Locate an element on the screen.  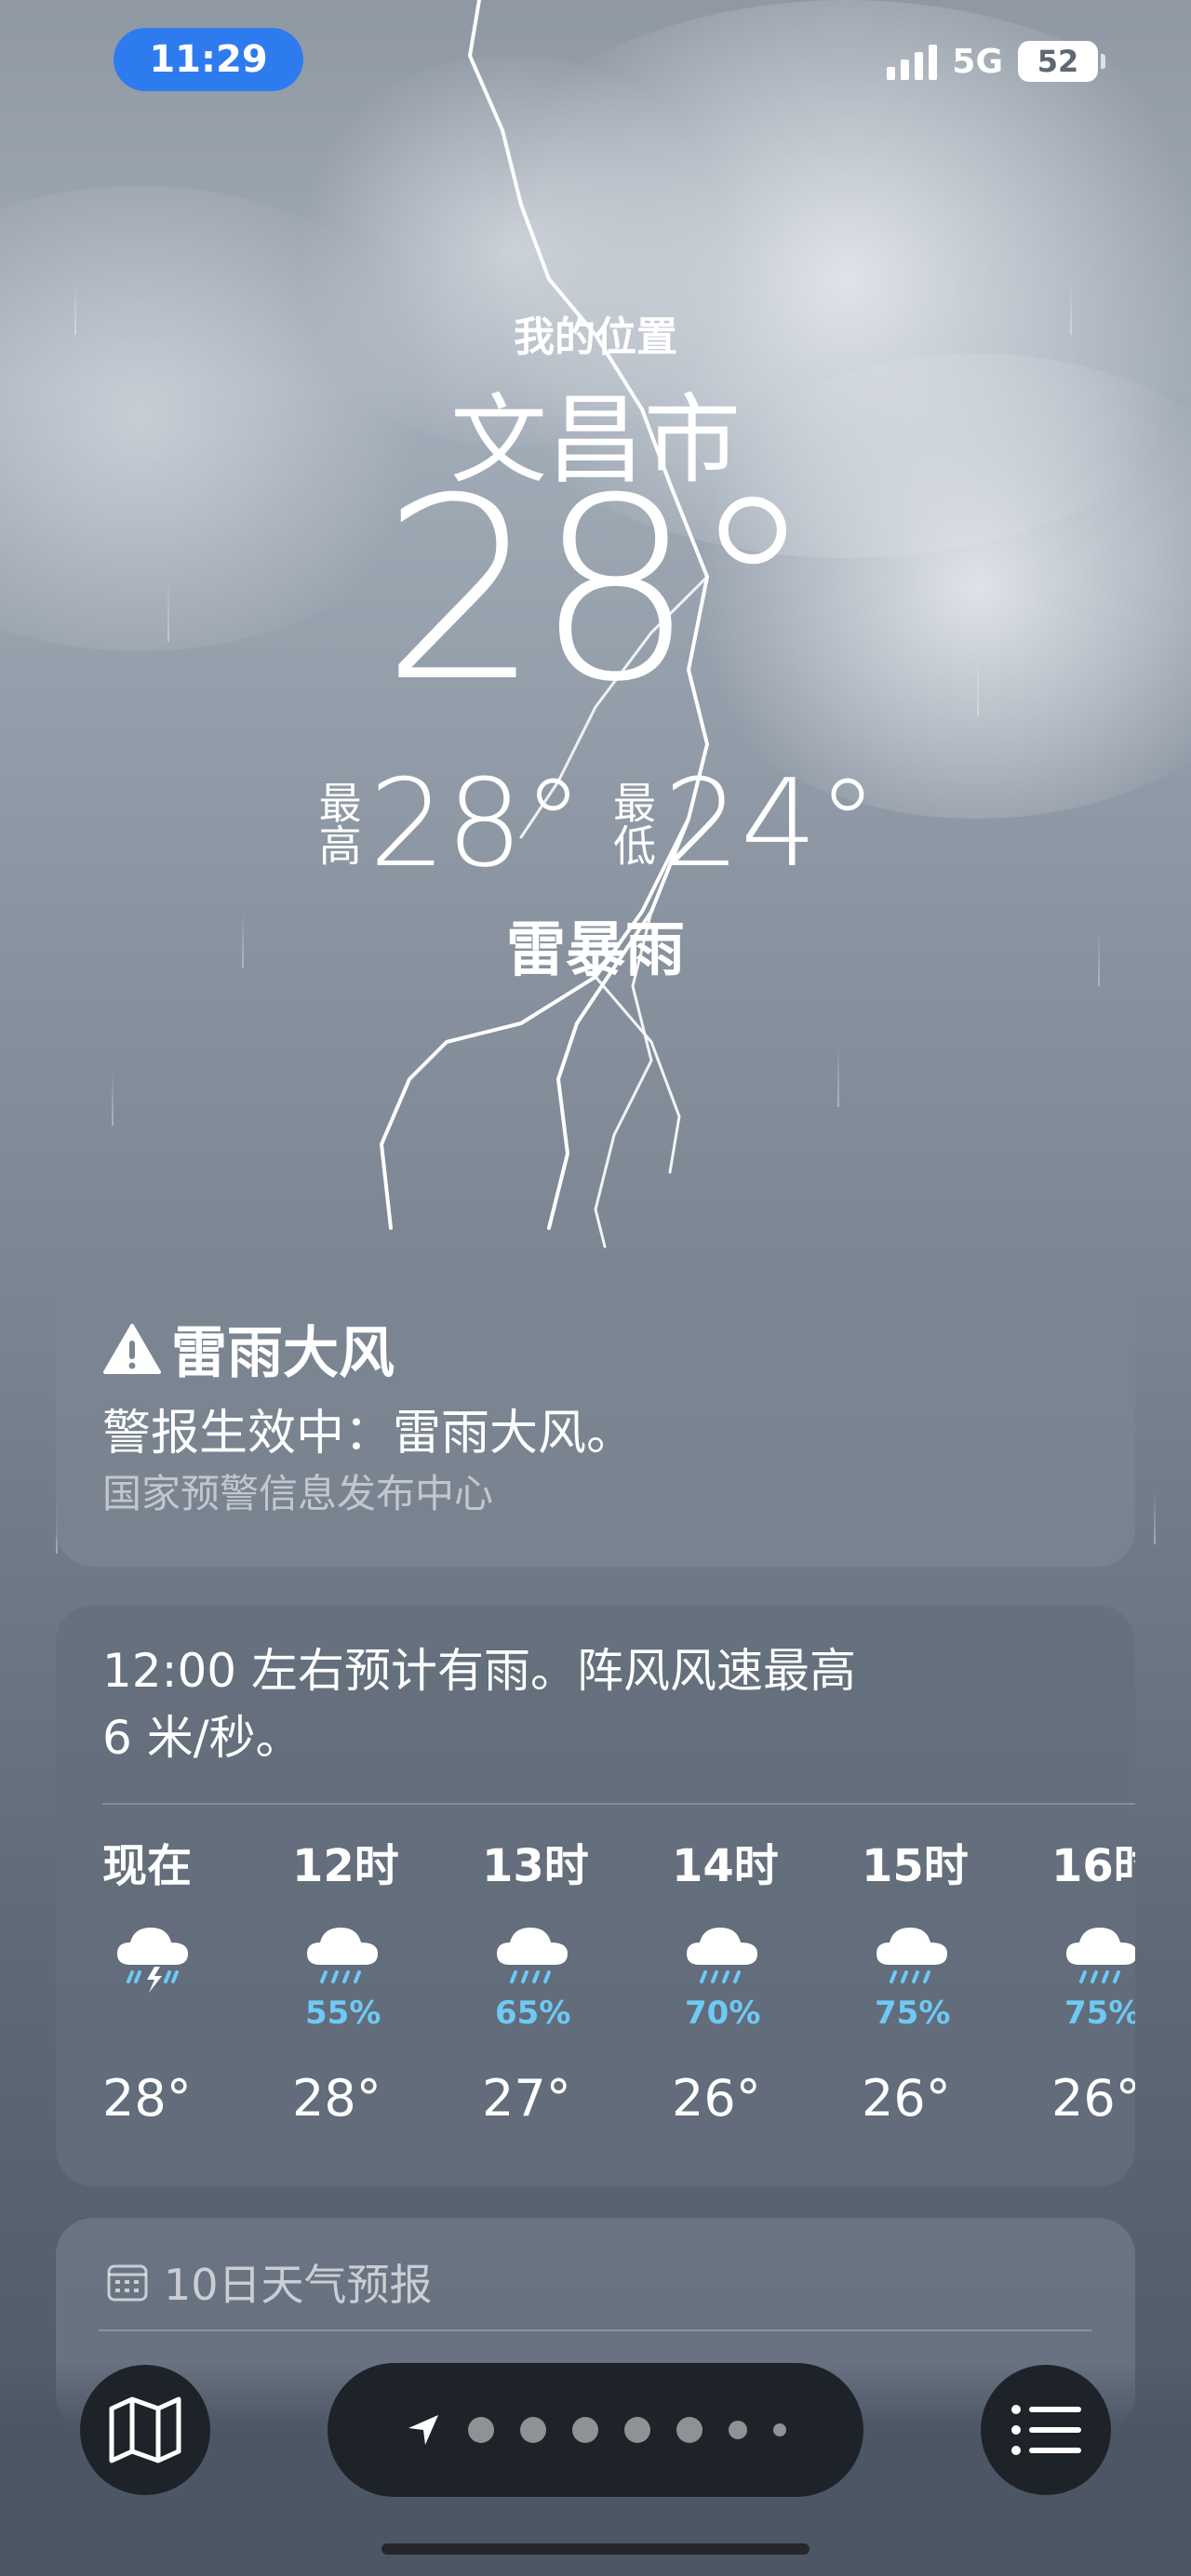
ten-day-forecast-header: 10日天气预报 is located at coordinates (269, 2282).